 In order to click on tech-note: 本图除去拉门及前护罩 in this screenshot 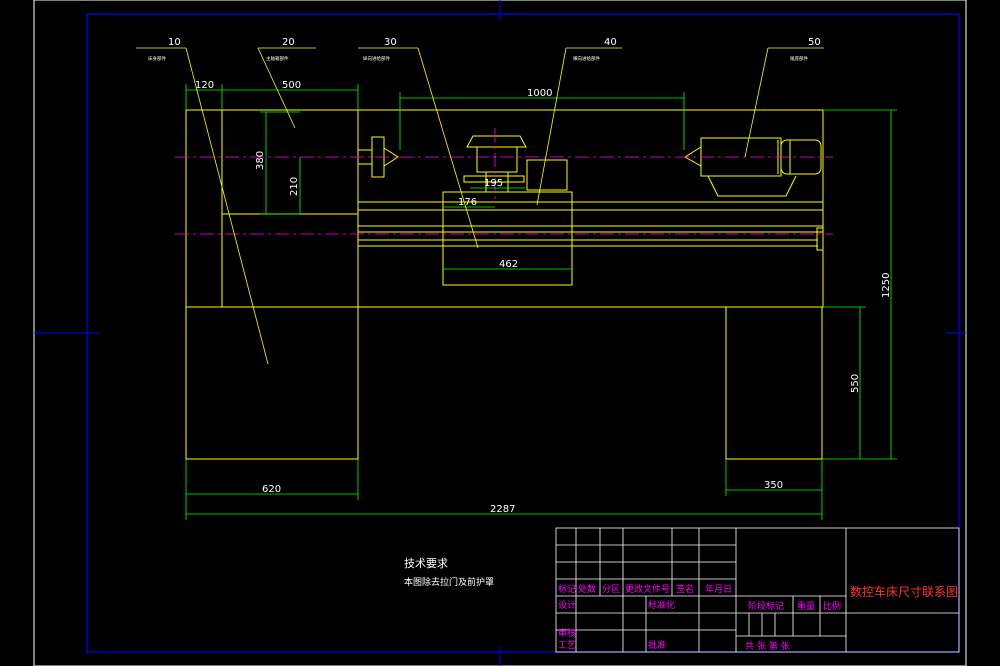, I will do `click(449, 582)`.